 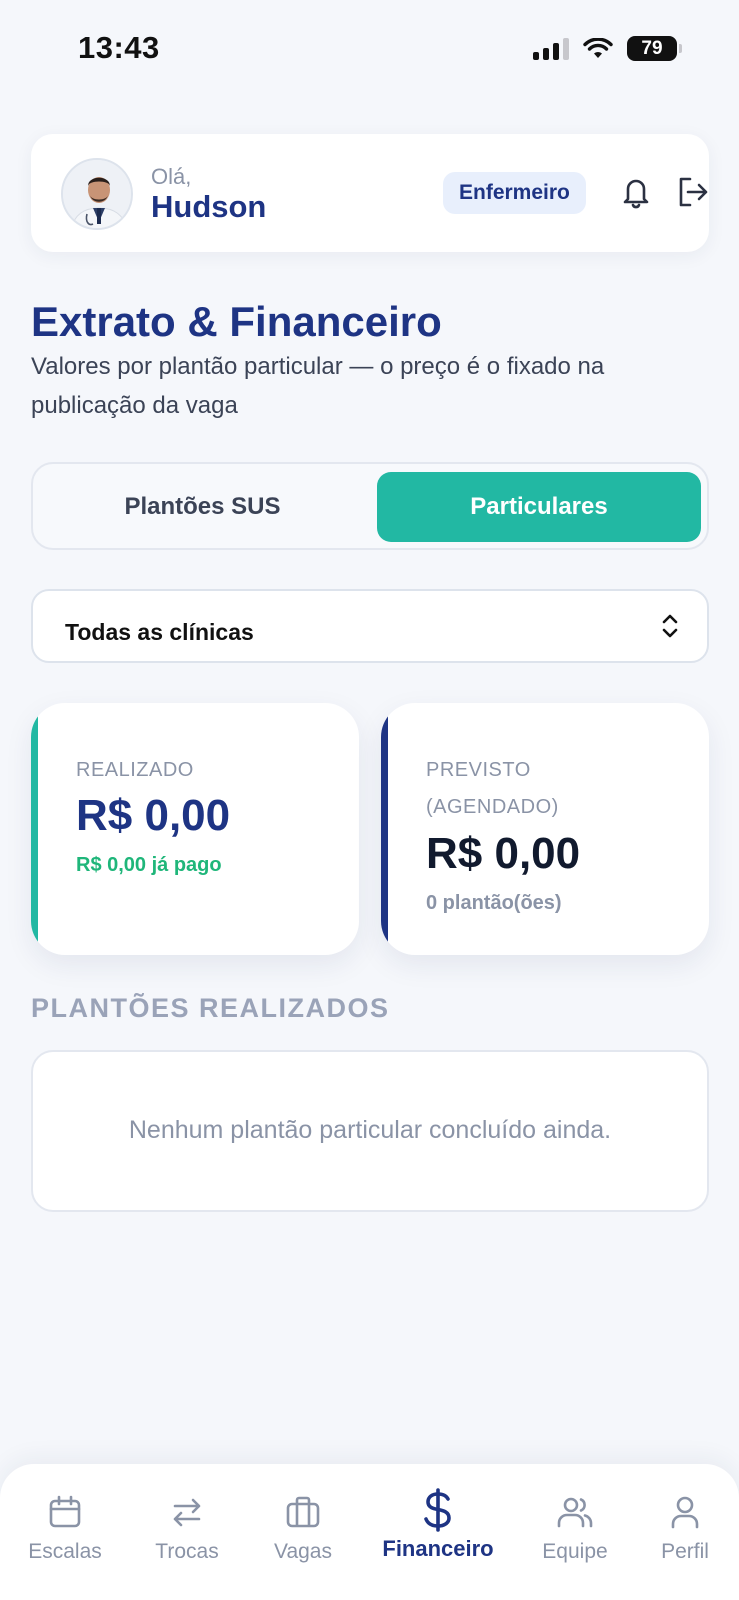 I want to click on segmented-control: Plantões SUS Particulares, so click(x=370, y=506).